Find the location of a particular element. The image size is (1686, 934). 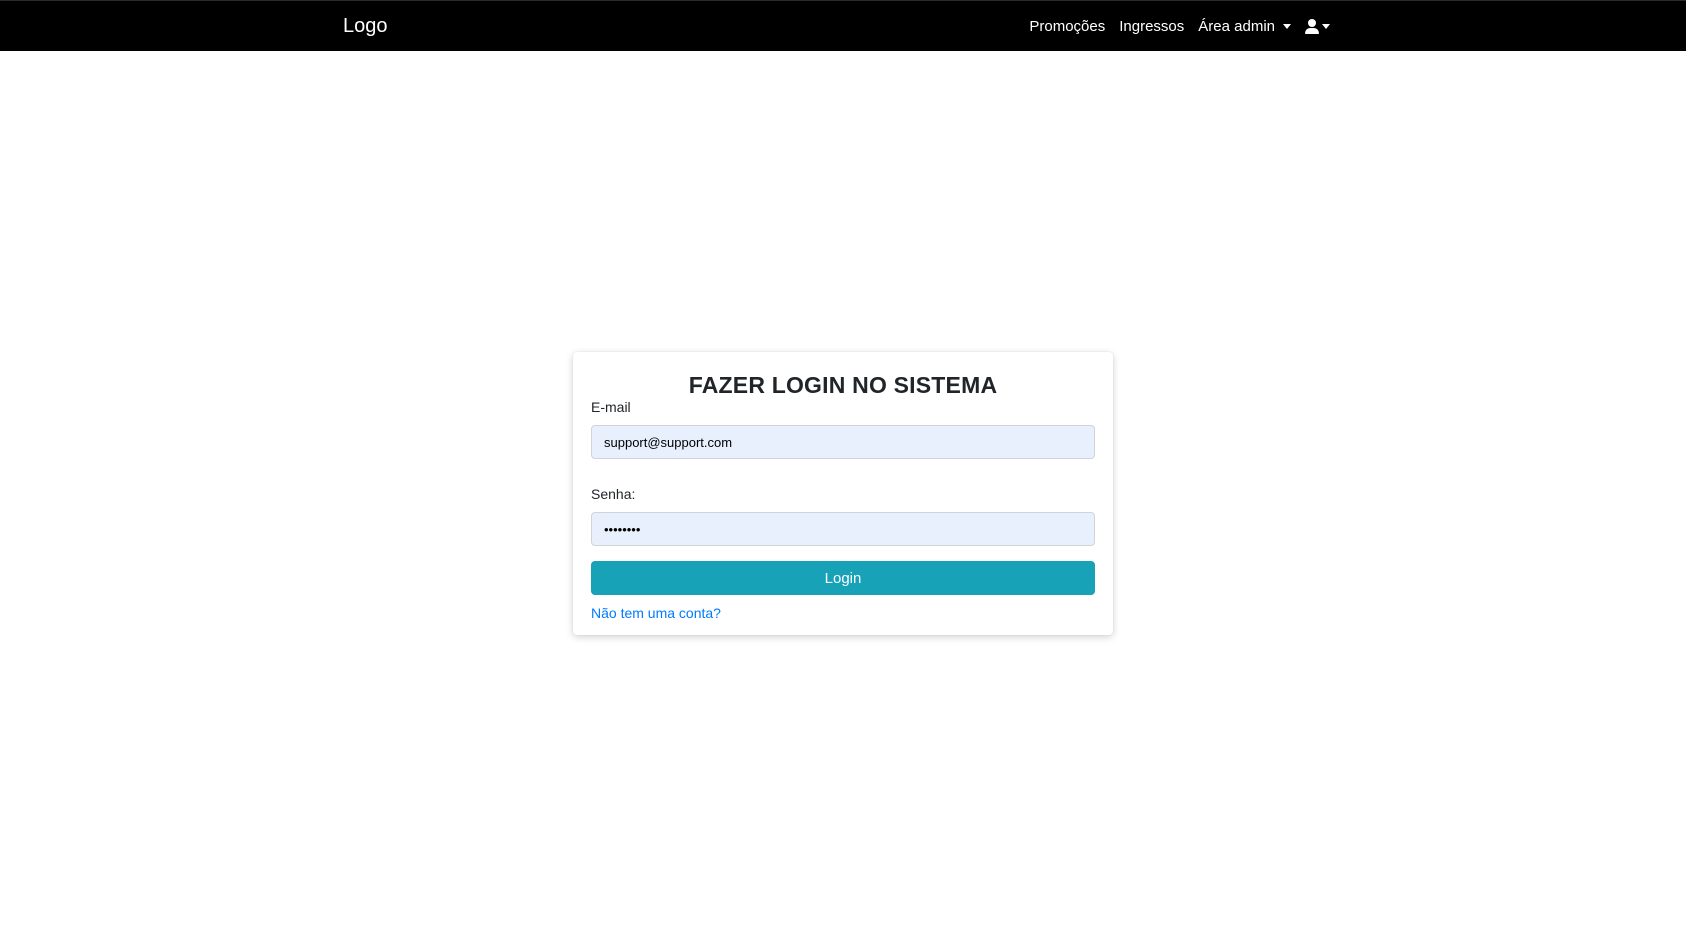

nav-link-ingressos: Ingressos is located at coordinates (1151, 26).